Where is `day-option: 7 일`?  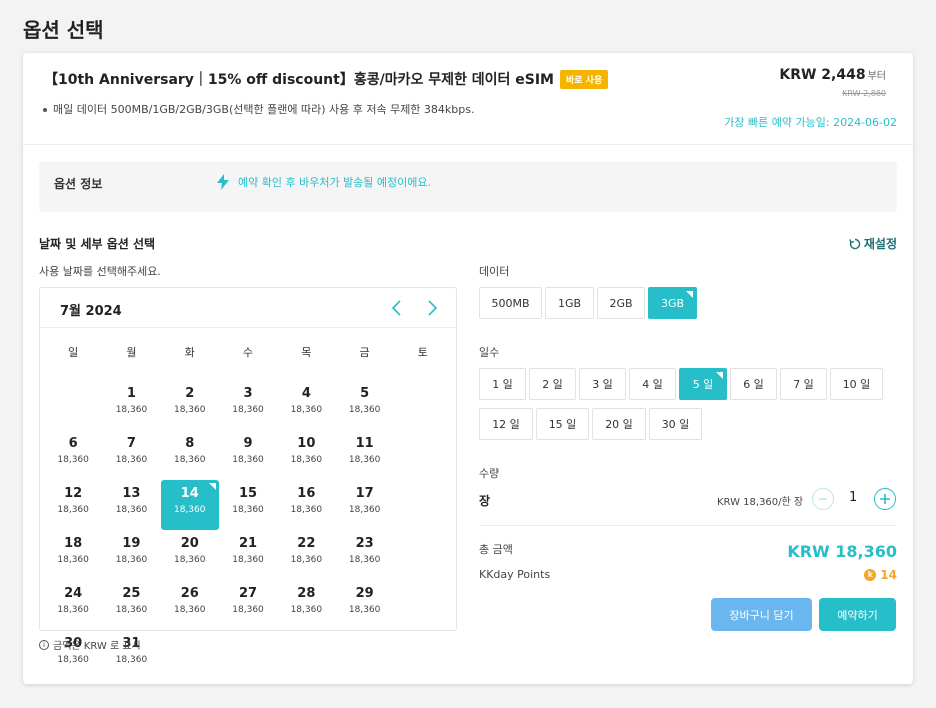 day-option: 7 일 is located at coordinates (803, 384).